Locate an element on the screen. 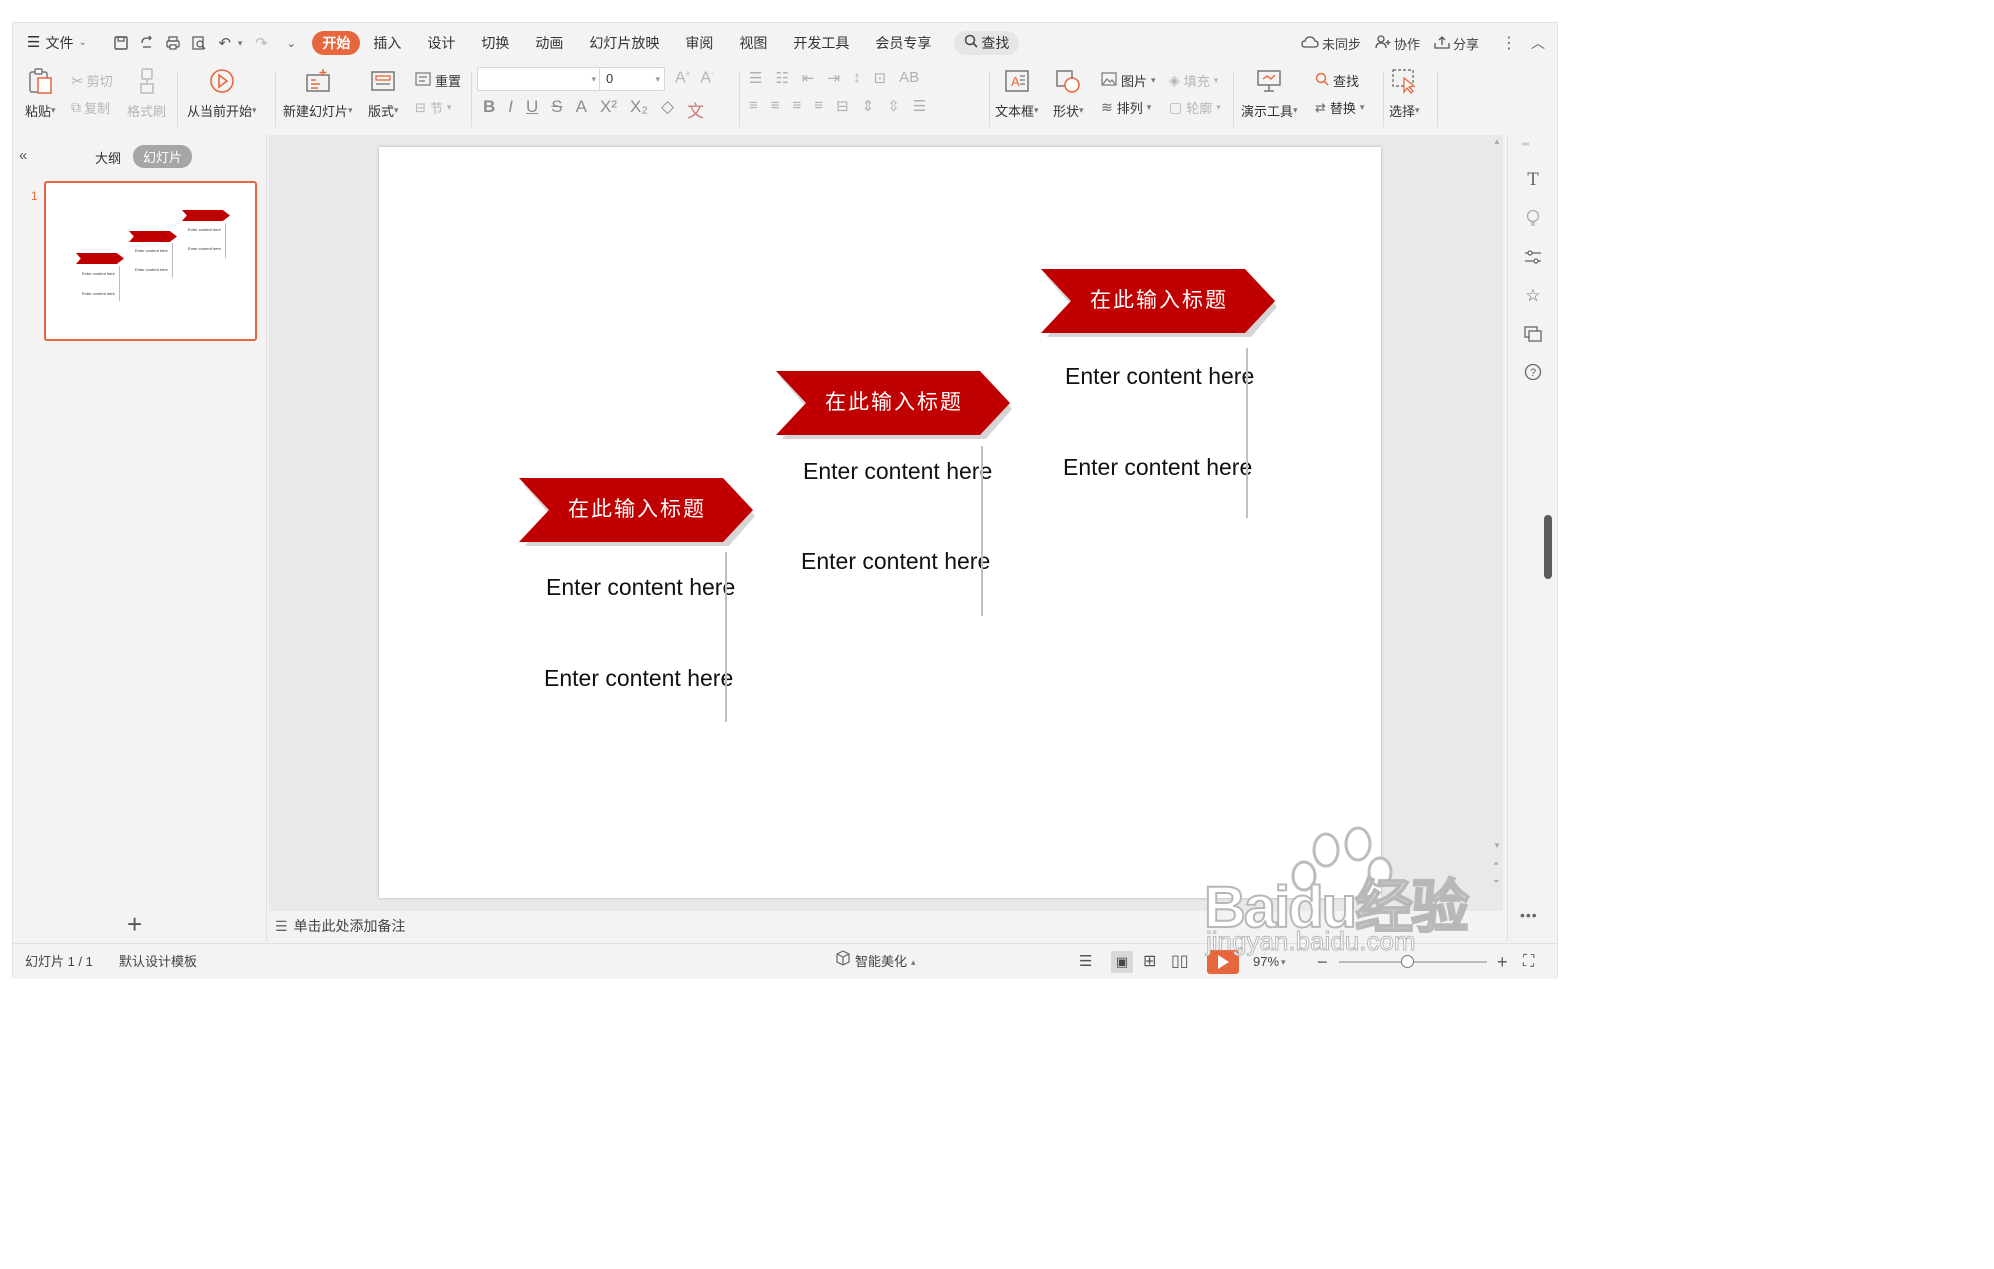  slideshow-play-button is located at coordinates (1223, 962).